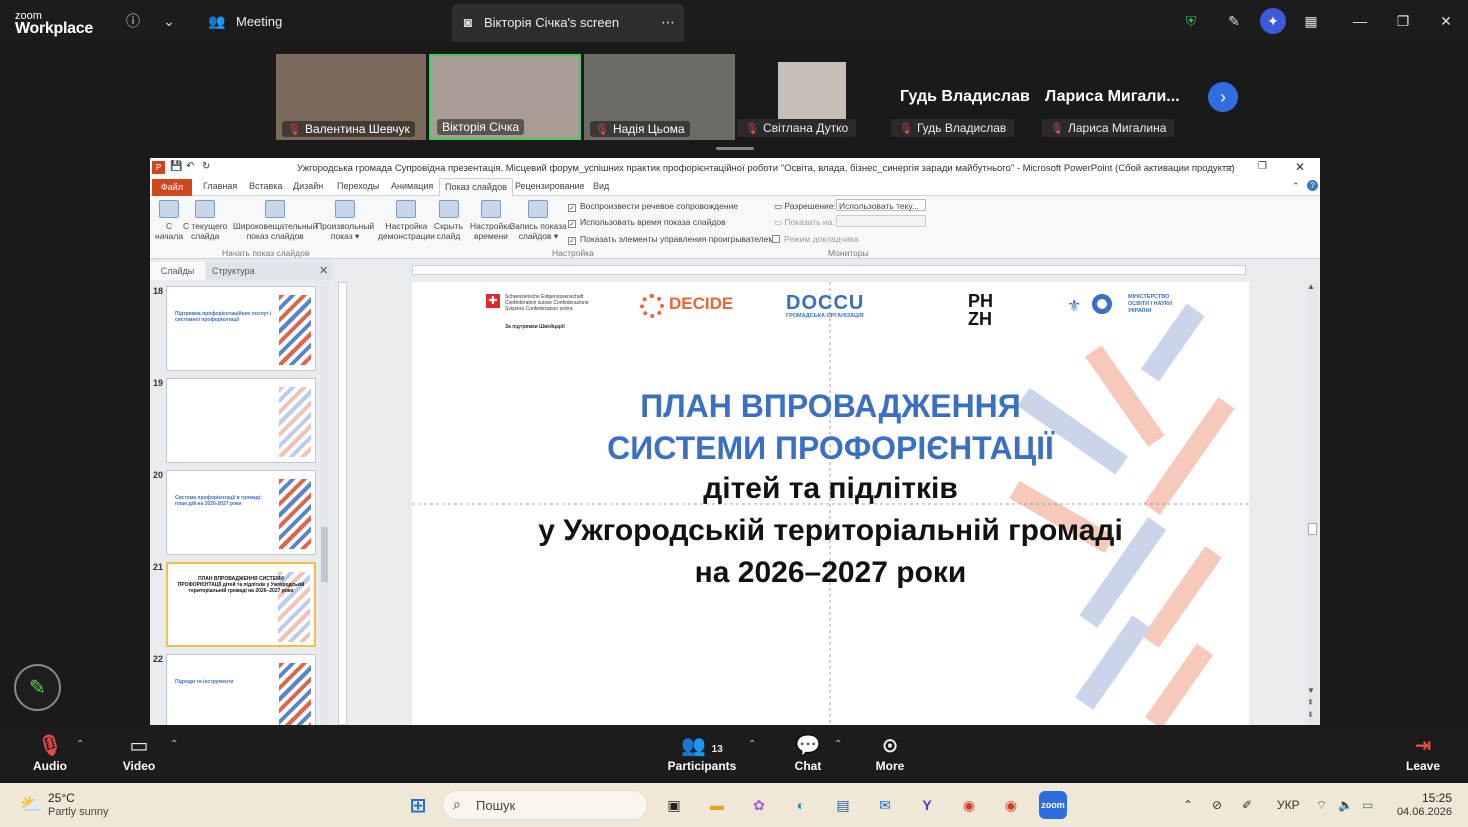 The width and height of the screenshot is (1468, 827). What do you see at coordinates (78, 812) in the screenshot?
I see `weather-description: Partly sunny` at bounding box center [78, 812].